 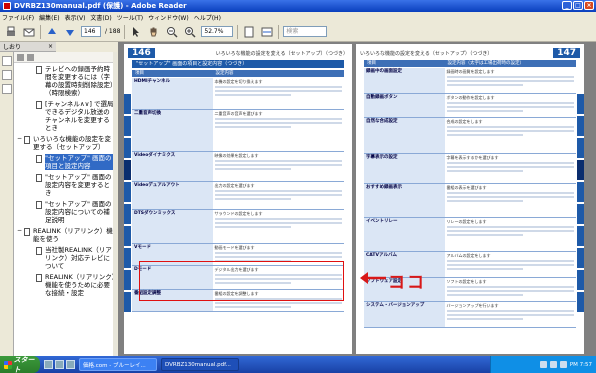 I want to click on row-desc: 録画時の画質を設定します, so click(x=470, y=71).